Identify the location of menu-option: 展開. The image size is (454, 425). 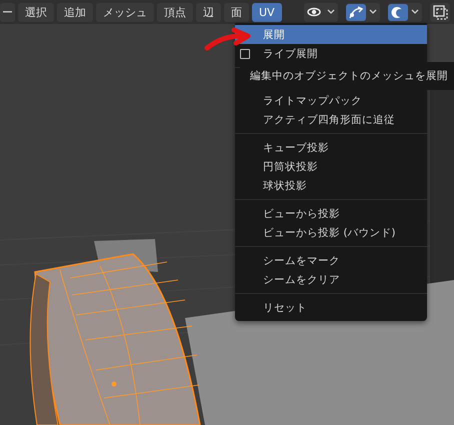
(331, 34).